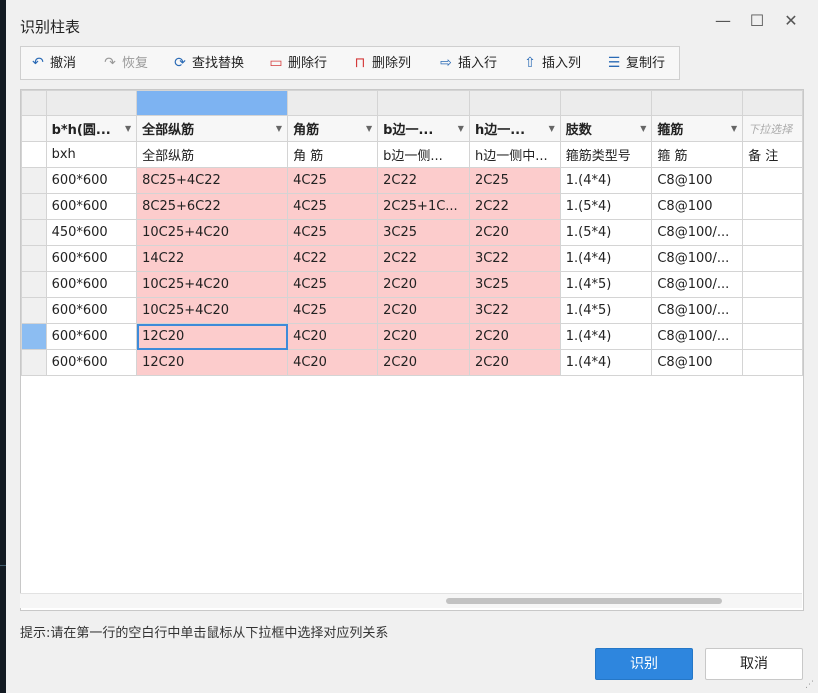 The width and height of the screenshot is (818, 693). What do you see at coordinates (91, 154) in the screenshot?
I see `grid-cell: bxh` at bounding box center [91, 154].